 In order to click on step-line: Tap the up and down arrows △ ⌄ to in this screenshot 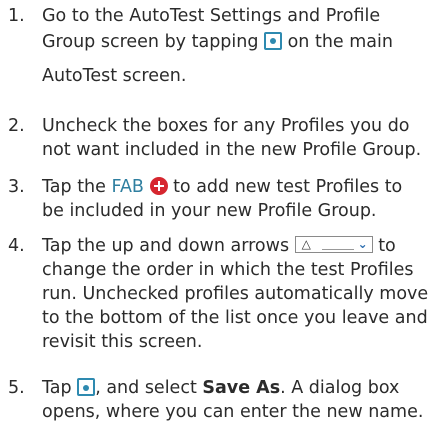, I will do `click(240, 246)`.